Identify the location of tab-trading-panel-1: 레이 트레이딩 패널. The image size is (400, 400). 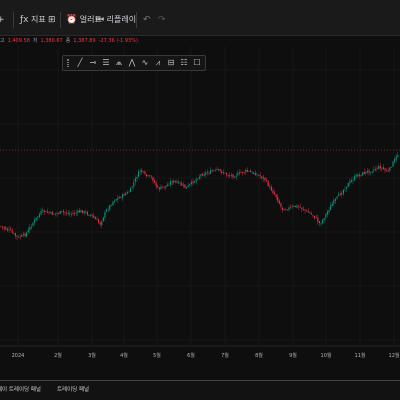
(20, 390).